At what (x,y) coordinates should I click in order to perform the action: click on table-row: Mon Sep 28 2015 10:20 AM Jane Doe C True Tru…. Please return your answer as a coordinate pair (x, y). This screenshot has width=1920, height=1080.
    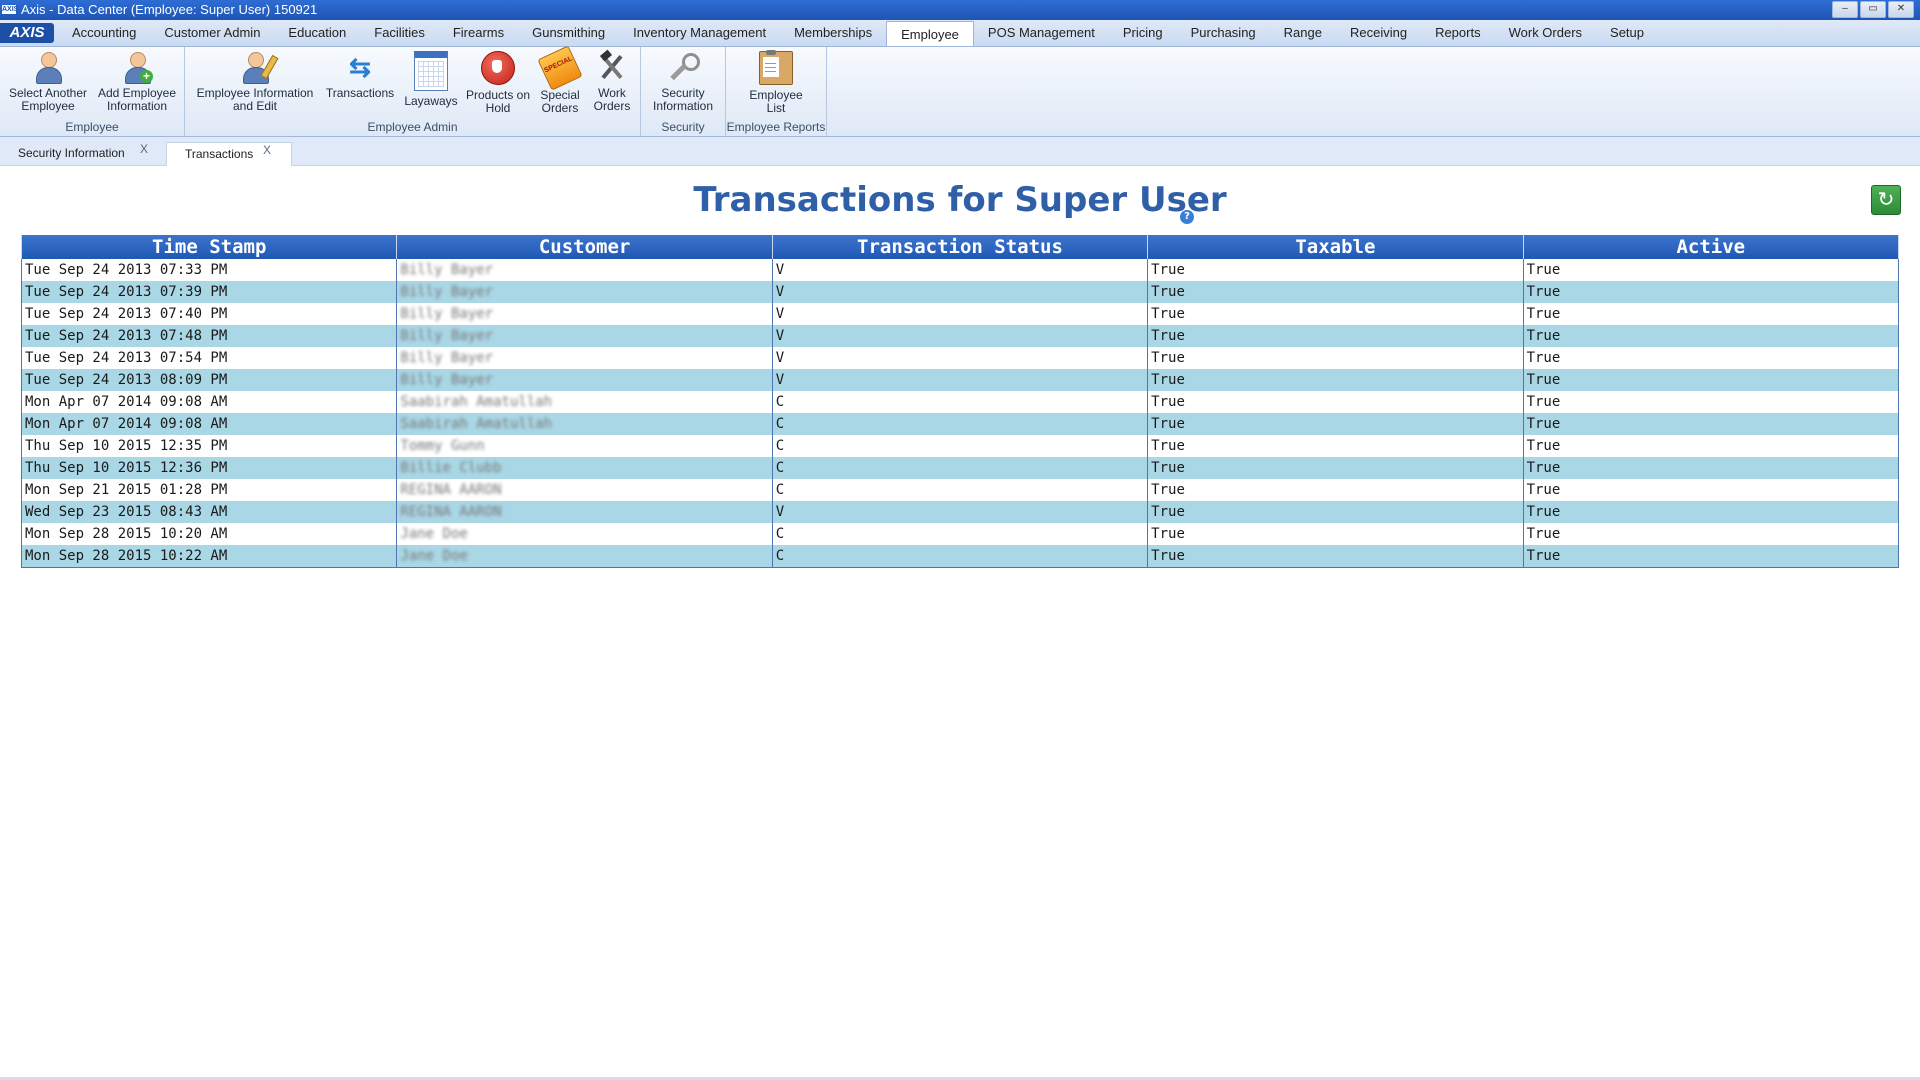
    Looking at the image, I should click on (960, 534).